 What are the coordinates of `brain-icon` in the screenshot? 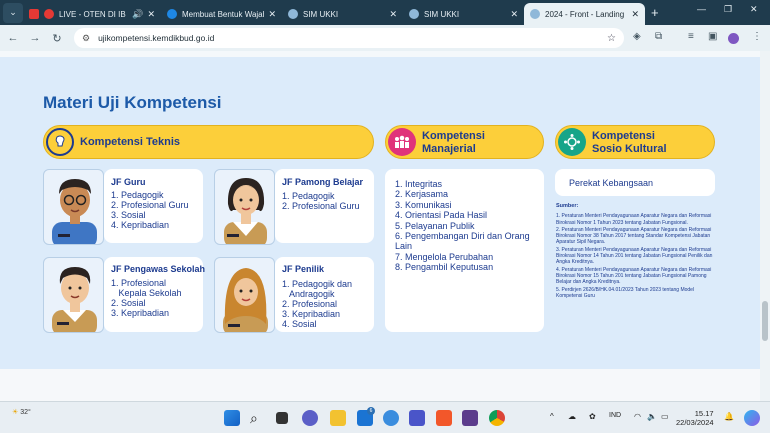 It's located at (60, 142).